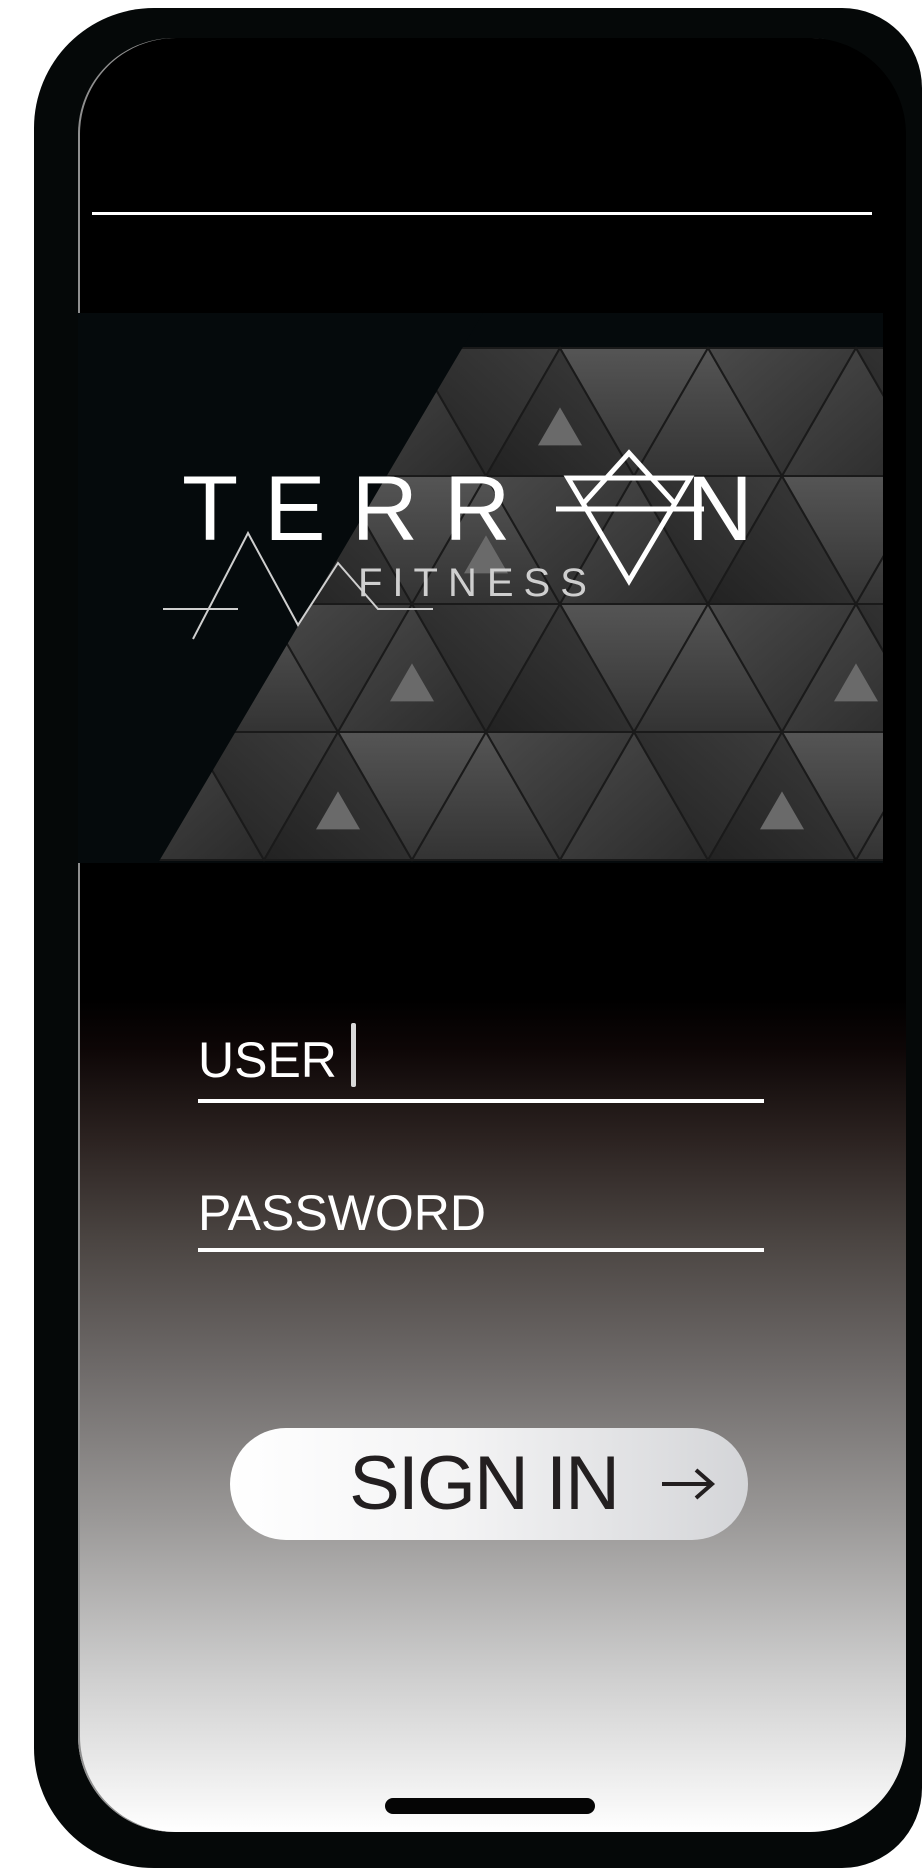  What do you see at coordinates (490, 1806) in the screenshot?
I see `home-indicator` at bounding box center [490, 1806].